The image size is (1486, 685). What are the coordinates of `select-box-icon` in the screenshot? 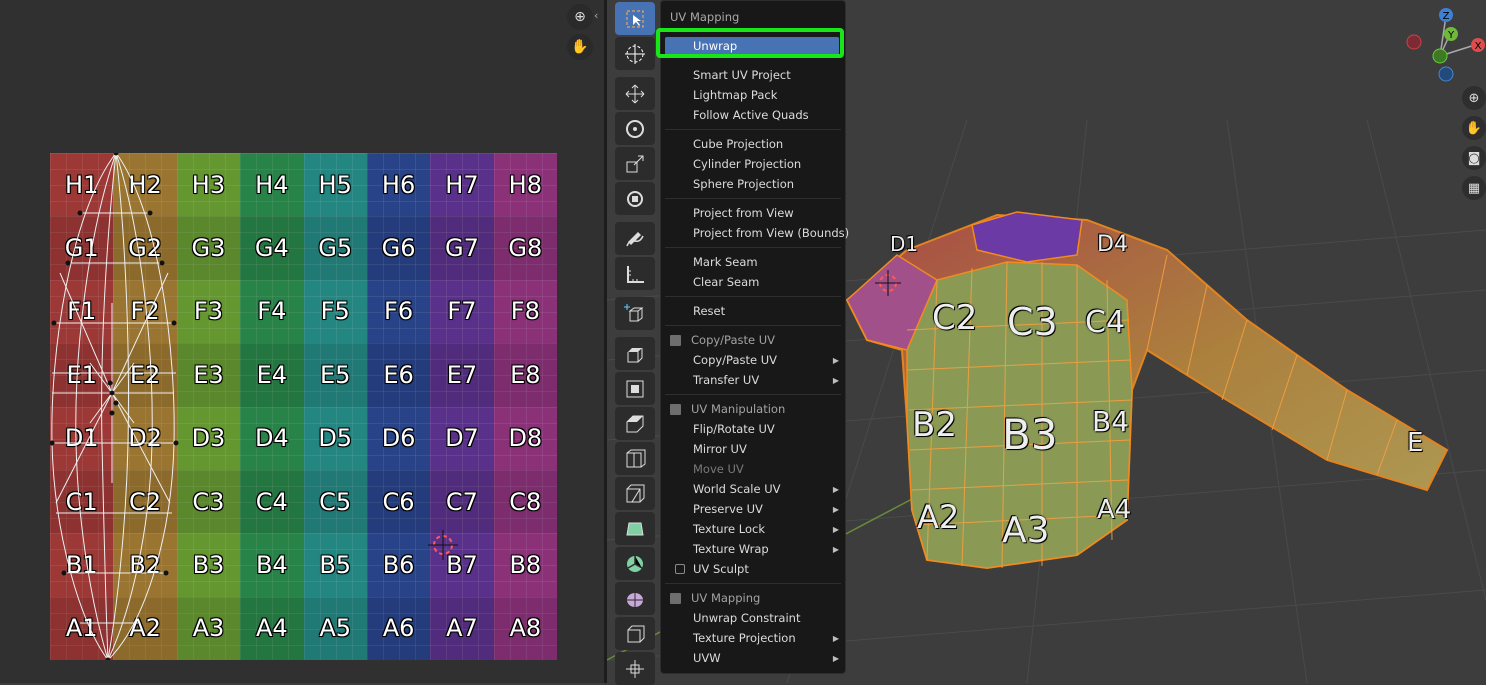 It's located at (635, 18).